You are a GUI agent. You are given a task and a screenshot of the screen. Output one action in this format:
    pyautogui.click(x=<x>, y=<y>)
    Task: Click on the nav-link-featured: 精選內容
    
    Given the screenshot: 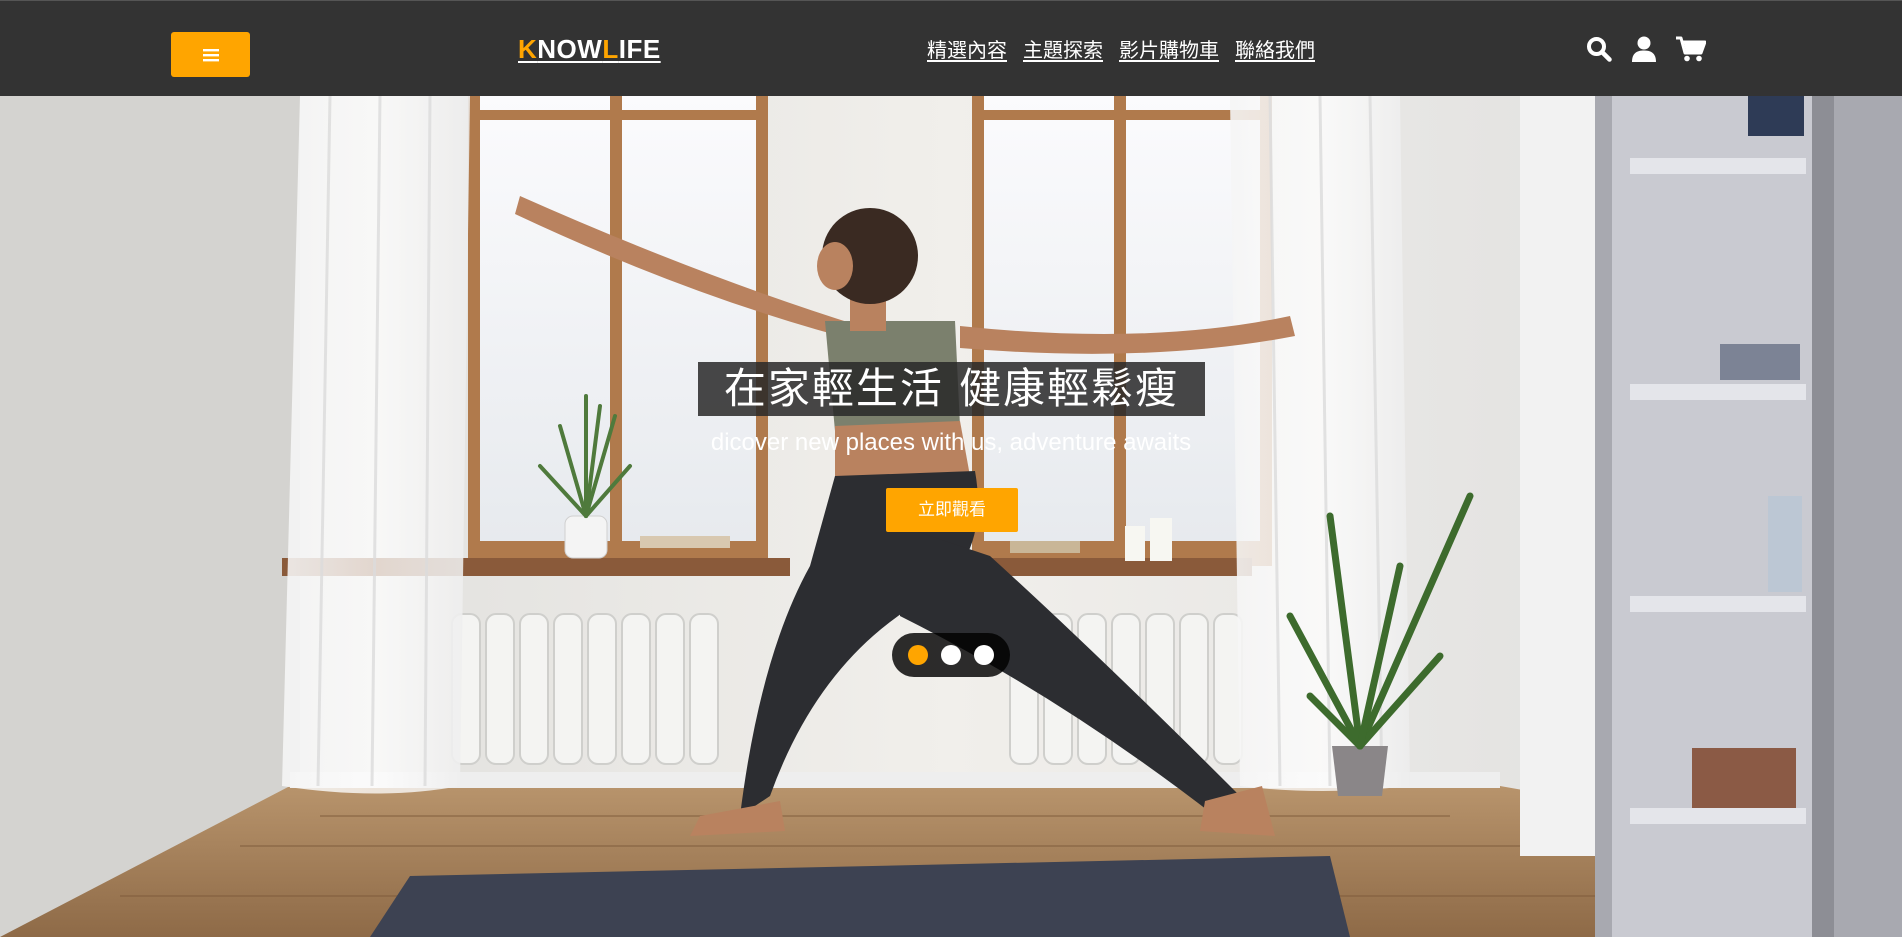 What is the action you would take?
    pyautogui.click(x=967, y=50)
    